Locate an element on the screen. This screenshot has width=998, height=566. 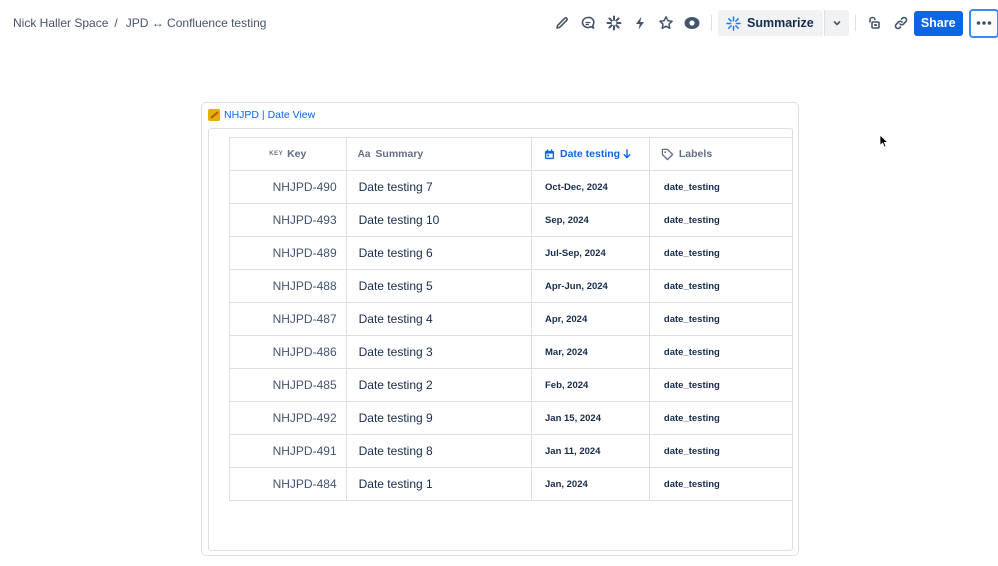
more-actions-button is located at coordinates (983, 23).